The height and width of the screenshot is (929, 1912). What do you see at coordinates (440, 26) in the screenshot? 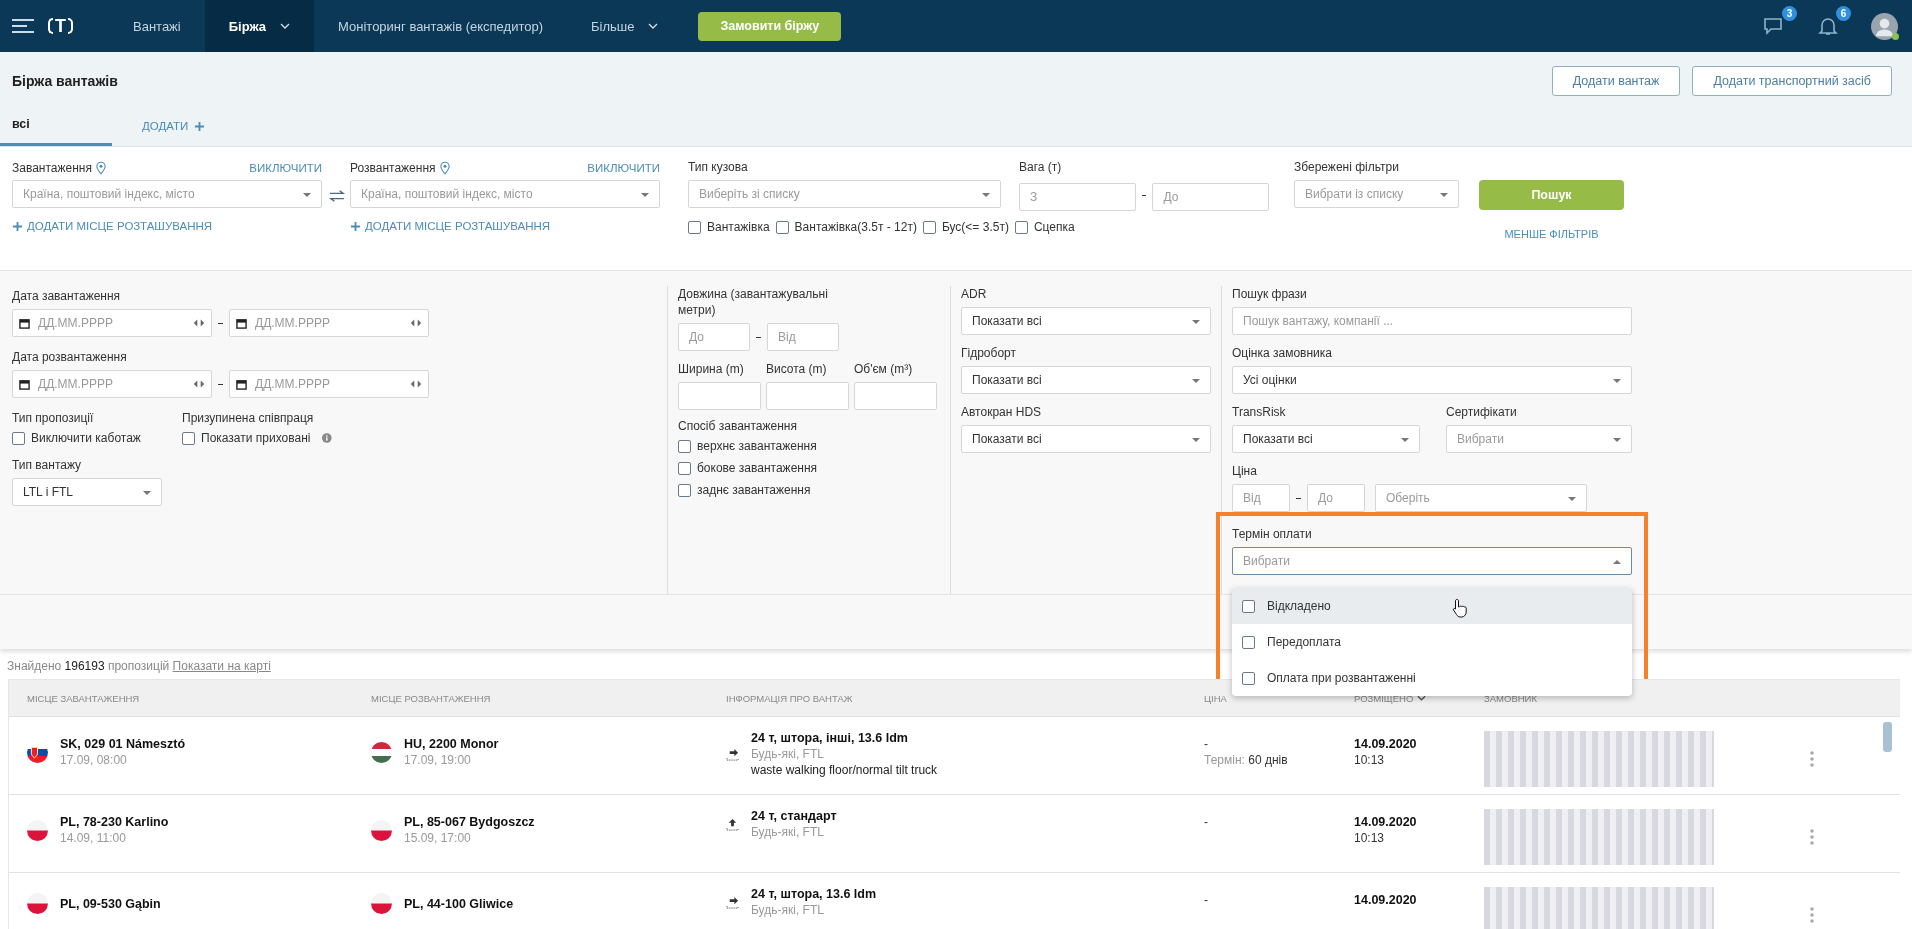
I see `nav-item: Моніторинг вантажів (експедитор)` at bounding box center [440, 26].